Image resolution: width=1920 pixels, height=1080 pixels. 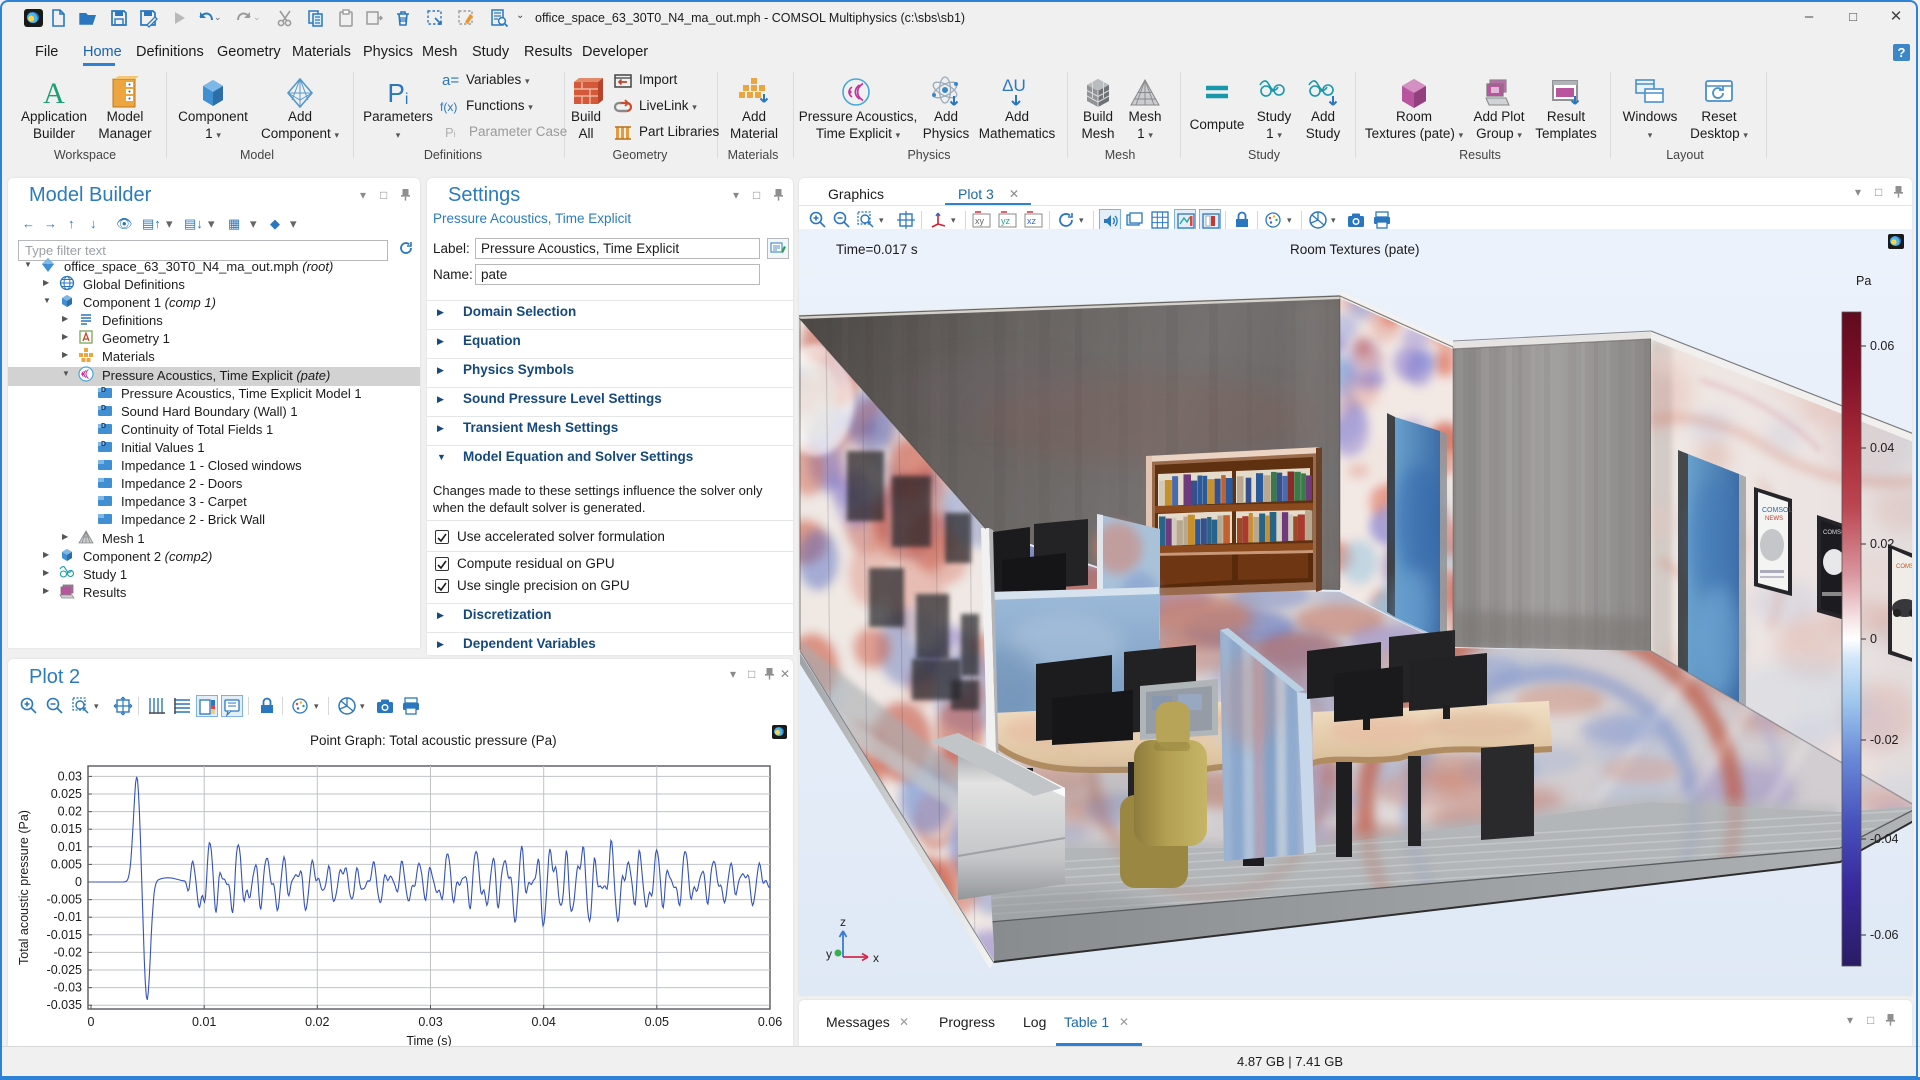 I want to click on svg-text: -0.015, so click(x=64, y=935).